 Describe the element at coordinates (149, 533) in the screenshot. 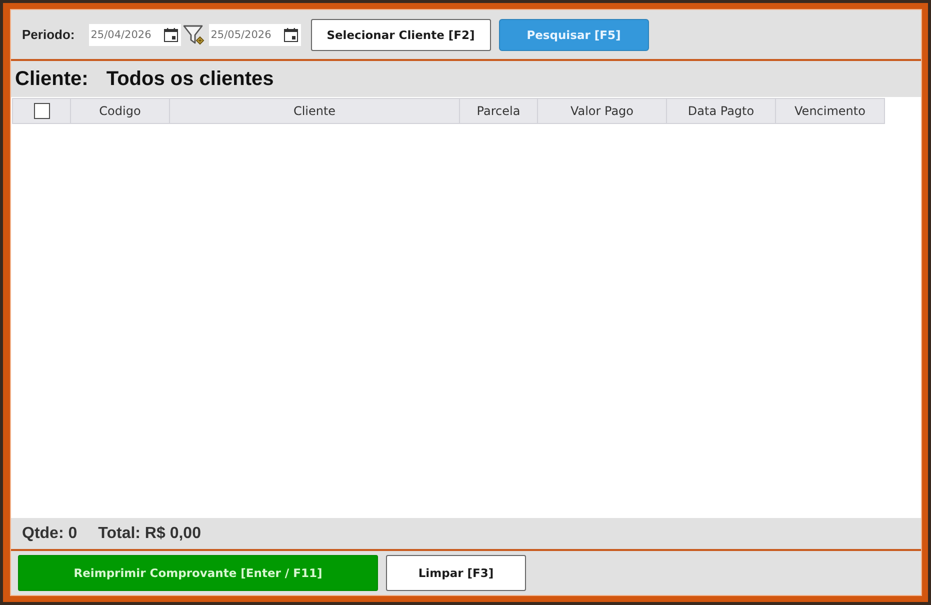

I see `total-text: Total: R$ 0,00` at that location.